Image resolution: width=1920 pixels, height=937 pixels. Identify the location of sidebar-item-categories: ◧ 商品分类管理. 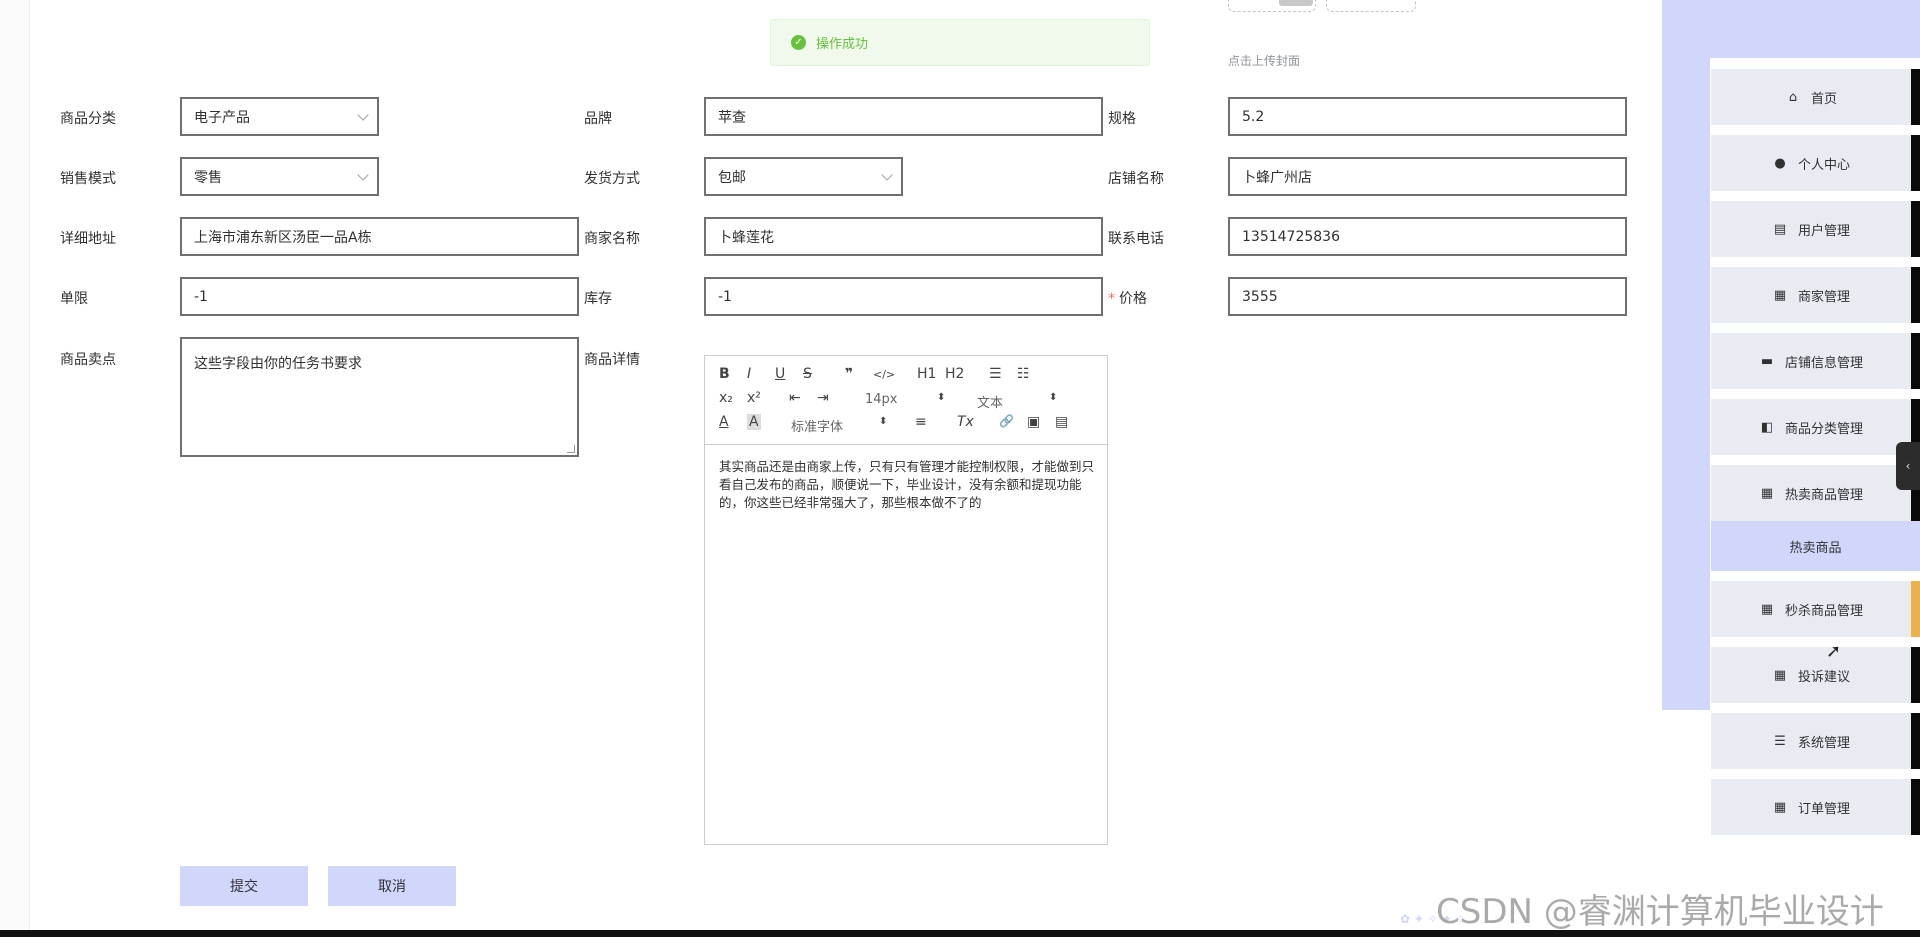
(1815, 427).